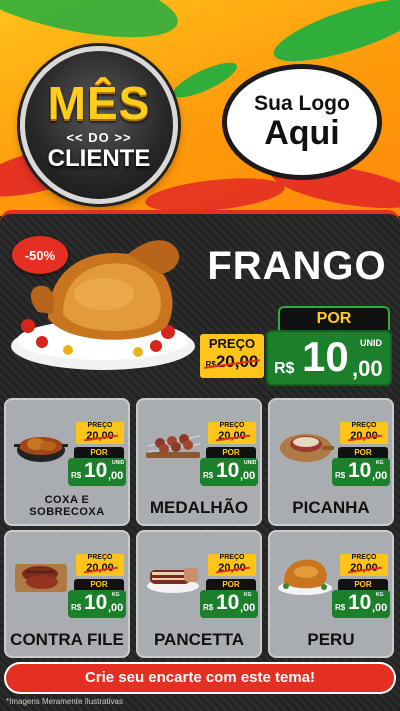  I want to click on product-card: PREÇO20,00PORR$10,00UNIDMEDALHÃO, so click(199, 462).